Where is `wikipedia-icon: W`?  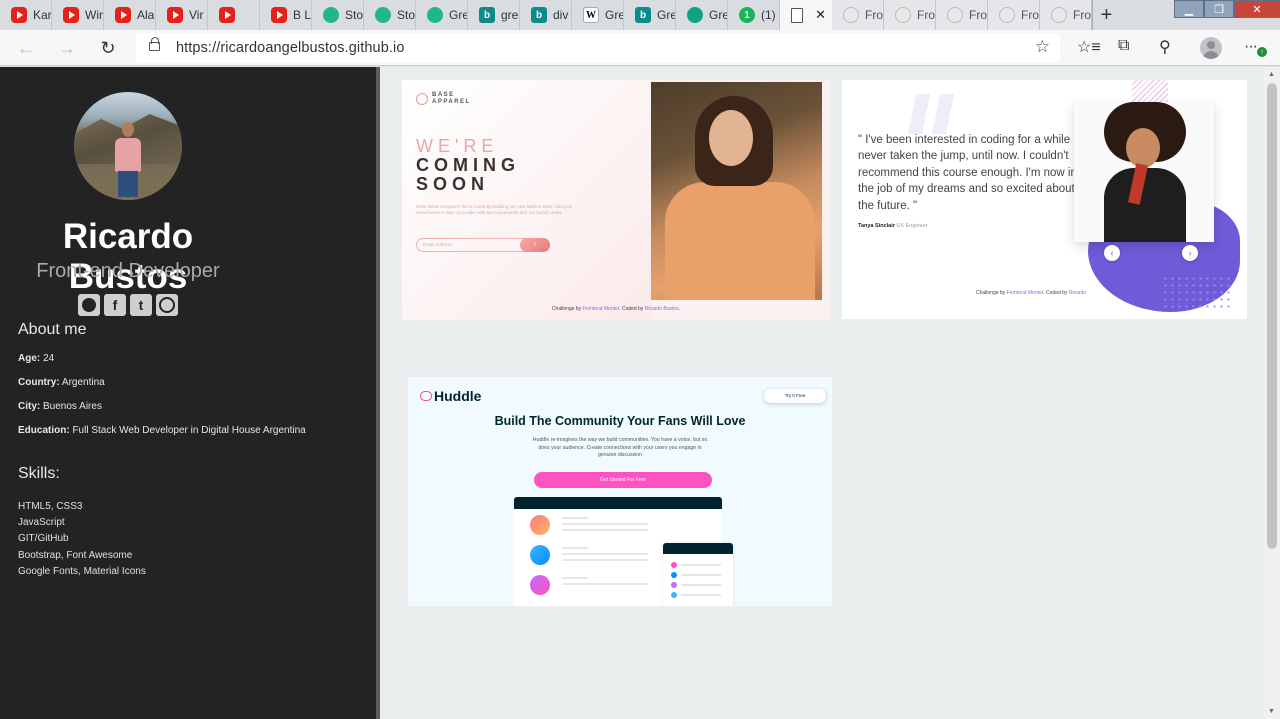
wikipedia-icon: W is located at coordinates (591, 15).